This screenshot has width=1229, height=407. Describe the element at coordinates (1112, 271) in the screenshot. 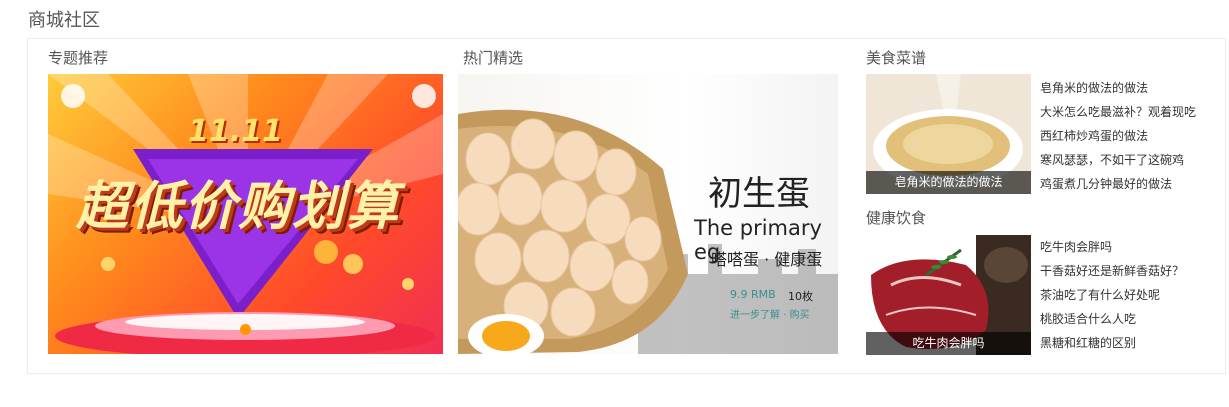

I see `list-item: 干香菇好还是新鲜香菇好？` at that location.